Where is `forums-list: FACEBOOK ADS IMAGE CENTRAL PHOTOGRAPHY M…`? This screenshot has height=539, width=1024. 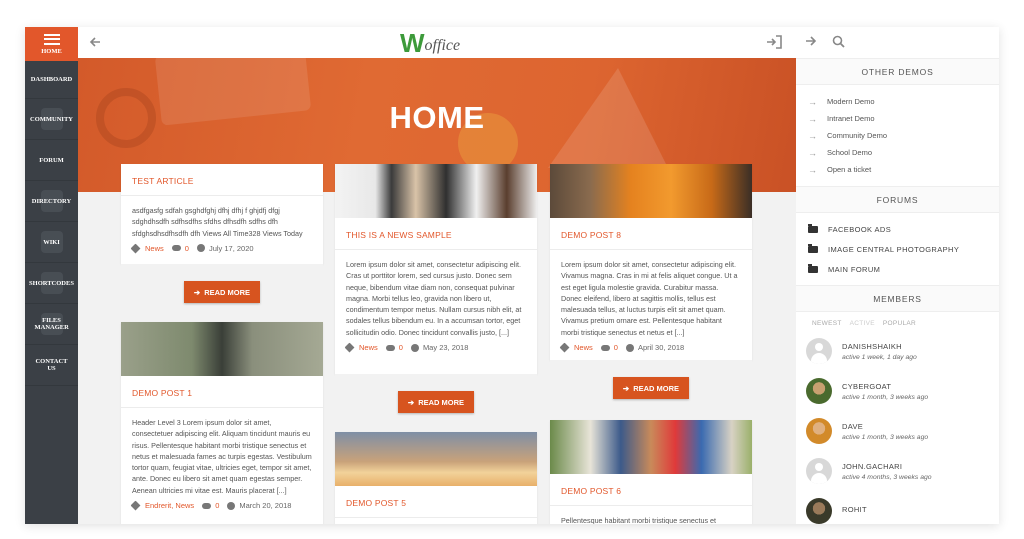 forums-list: FACEBOOK ADS IMAGE CENTRAL PHOTOGRAPHY M… is located at coordinates (897, 249).